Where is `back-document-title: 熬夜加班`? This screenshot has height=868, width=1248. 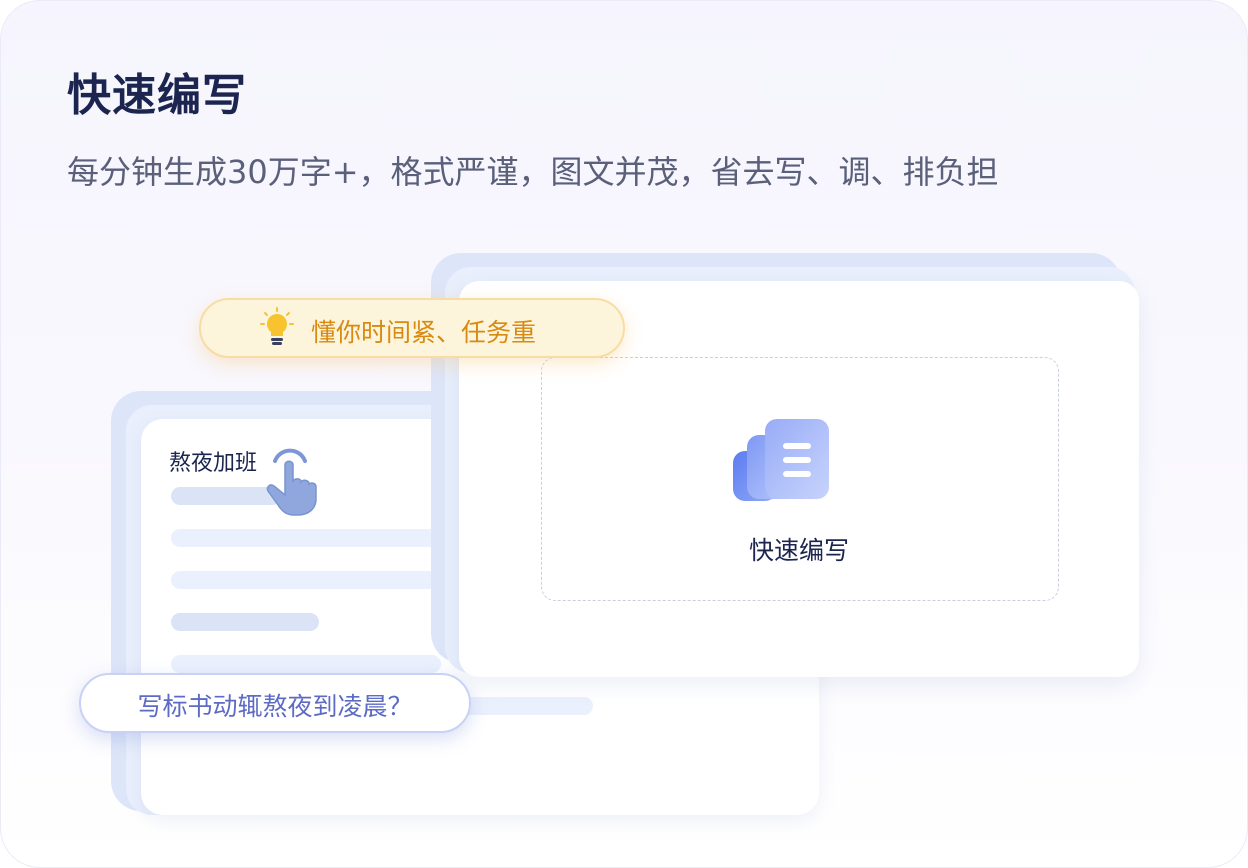
back-document-title: 熬夜加班 is located at coordinates (213, 463).